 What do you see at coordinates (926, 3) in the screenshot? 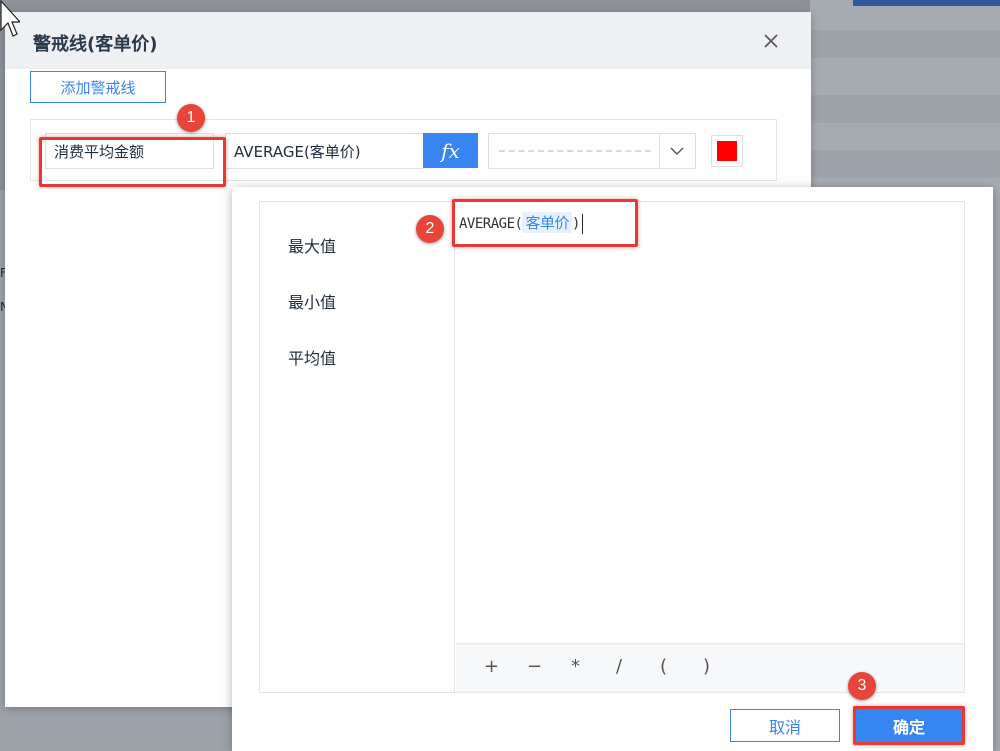
I see `background-button` at bounding box center [926, 3].